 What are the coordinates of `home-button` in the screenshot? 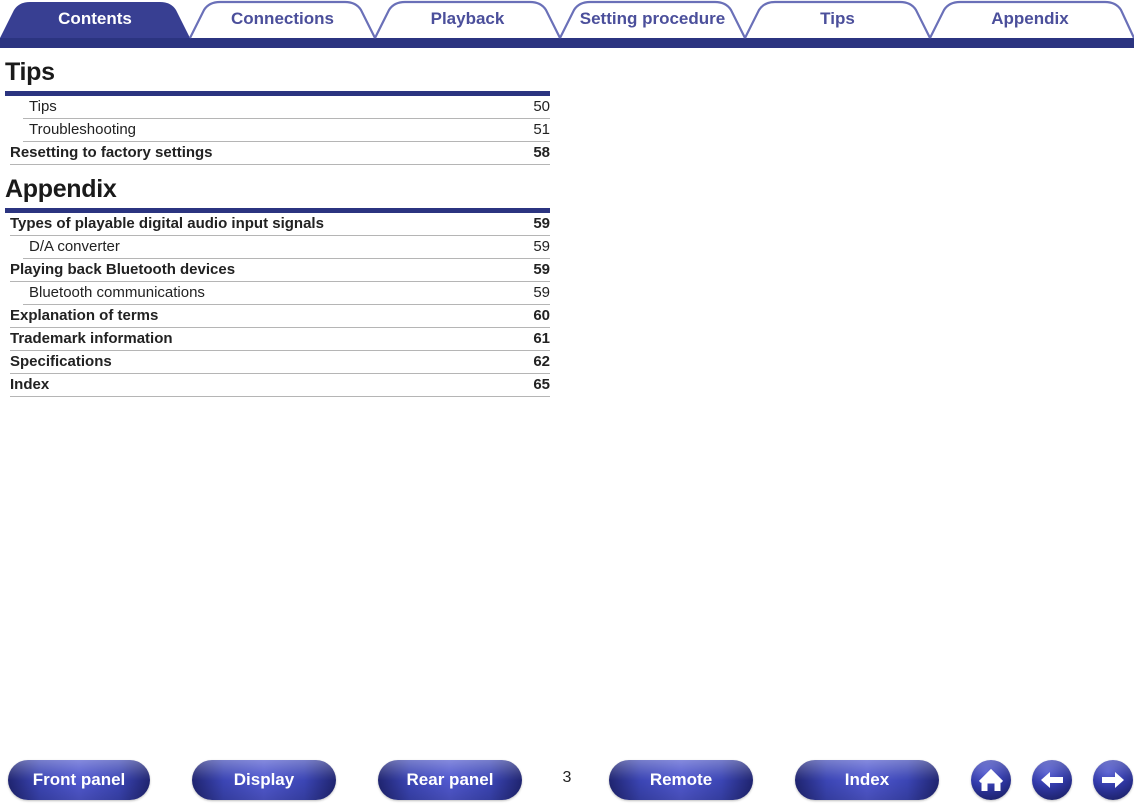 It's located at (991, 780).